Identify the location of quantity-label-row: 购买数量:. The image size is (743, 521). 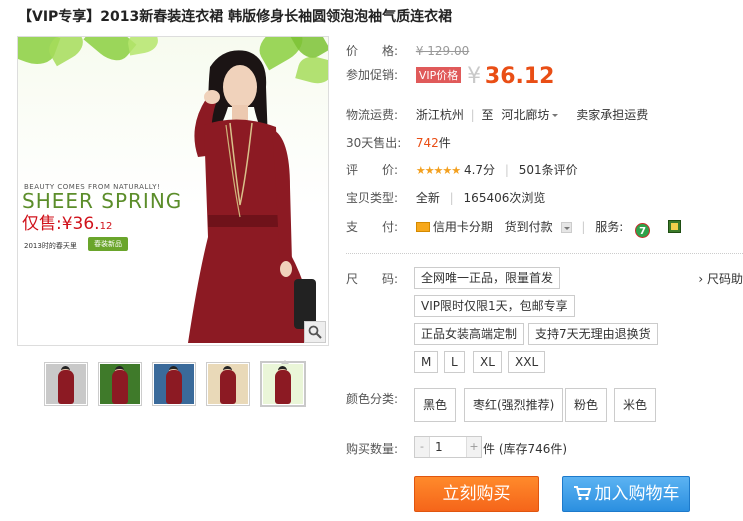
(379, 448).